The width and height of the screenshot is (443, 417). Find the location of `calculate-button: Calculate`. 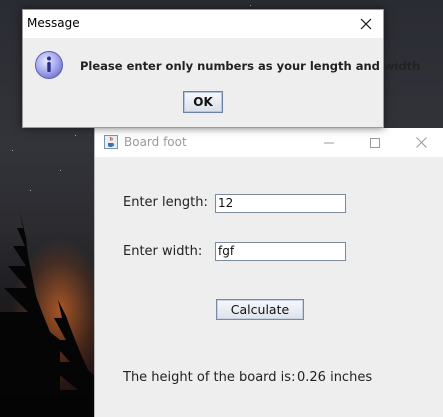

calculate-button: Calculate is located at coordinates (260, 309).